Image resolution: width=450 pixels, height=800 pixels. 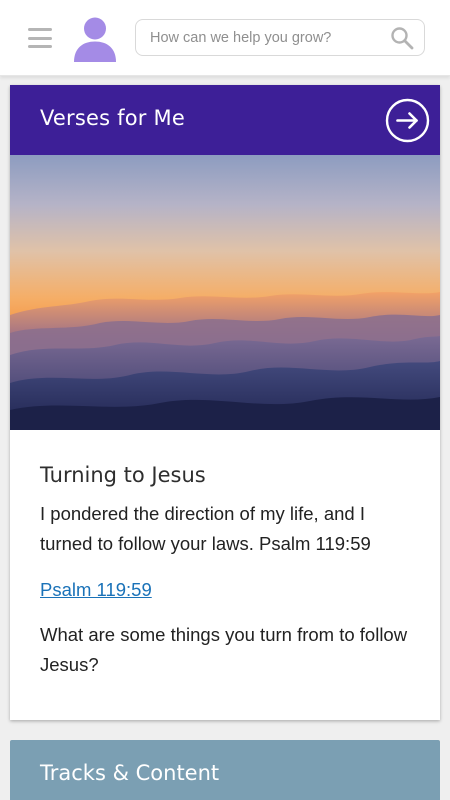 What do you see at coordinates (123, 475) in the screenshot?
I see `verse-heading: Turning to Jesus` at bounding box center [123, 475].